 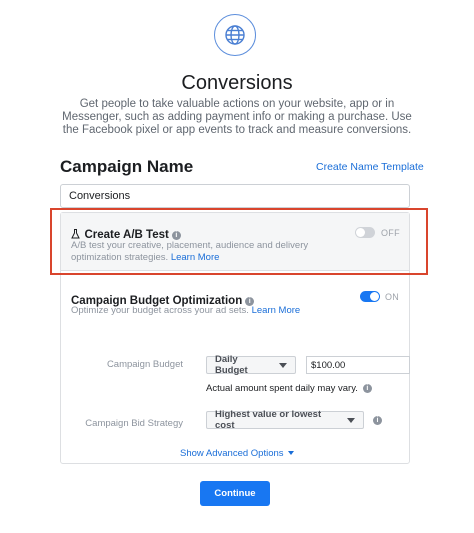 What do you see at coordinates (127, 166) in the screenshot?
I see `campaign-name-heading: Campaign Name` at bounding box center [127, 166].